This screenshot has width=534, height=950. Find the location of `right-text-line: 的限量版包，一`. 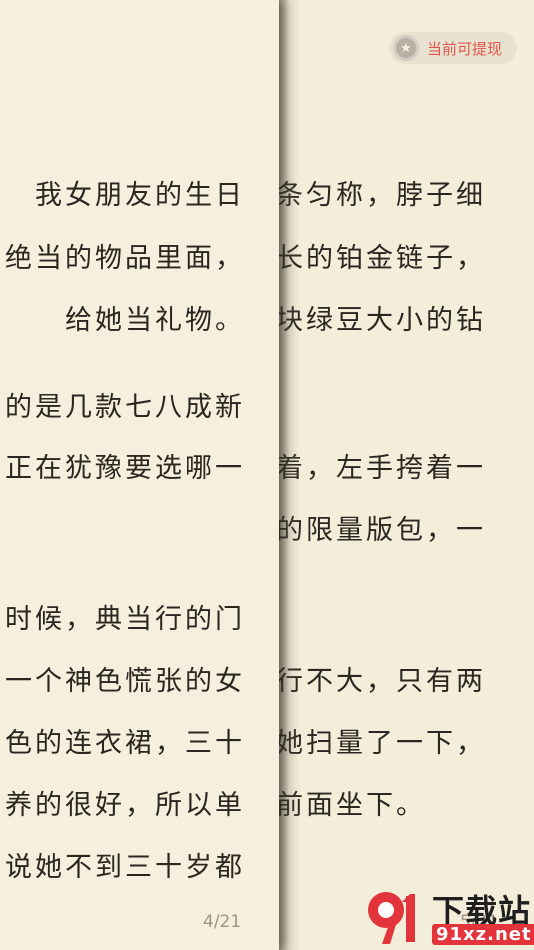

right-text-line: 的限量版包，一 is located at coordinates (381, 530).